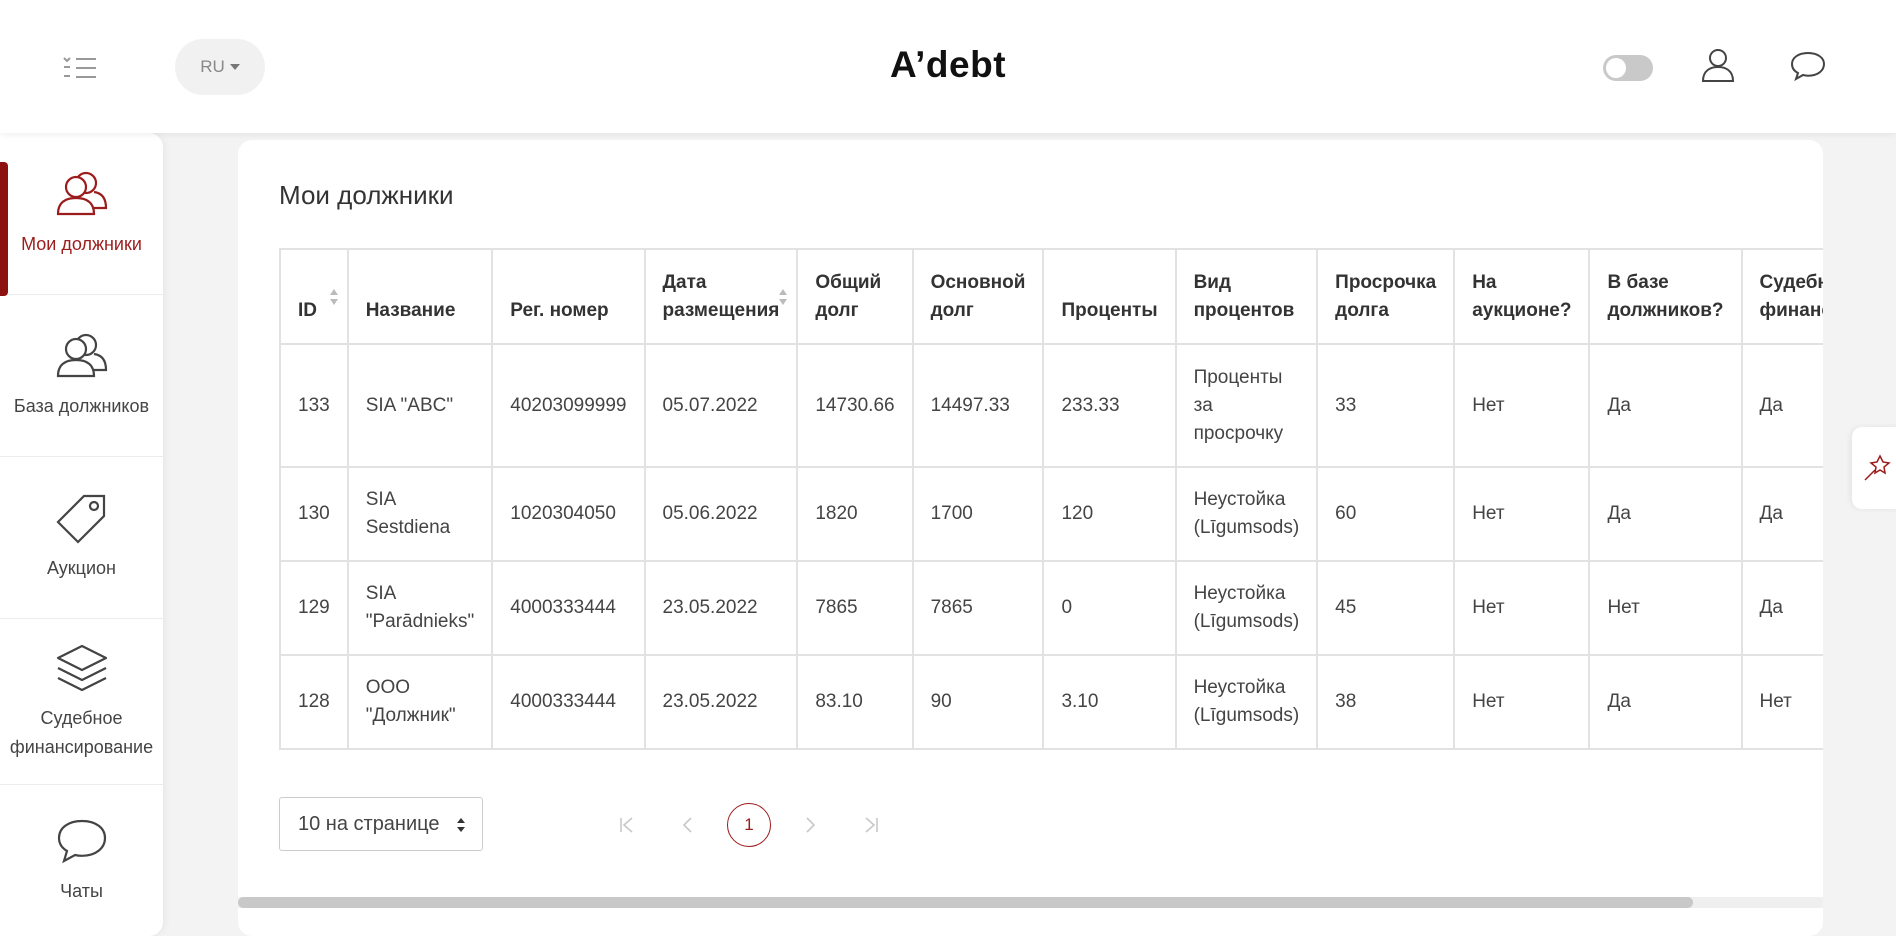 The width and height of the screenshot is (1896, 936). I want to click on next-page-icon, so click(810, 825).